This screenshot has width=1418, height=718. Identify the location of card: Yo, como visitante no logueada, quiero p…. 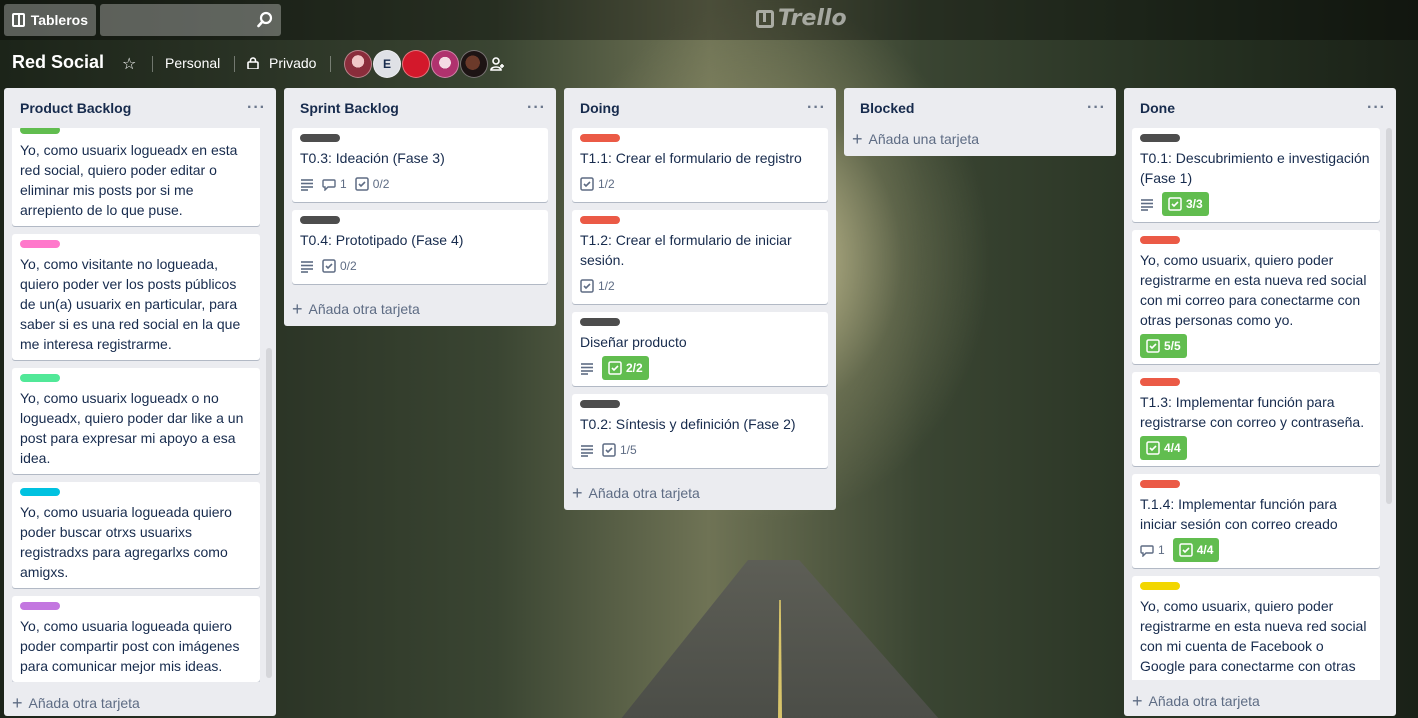
(136, 297).